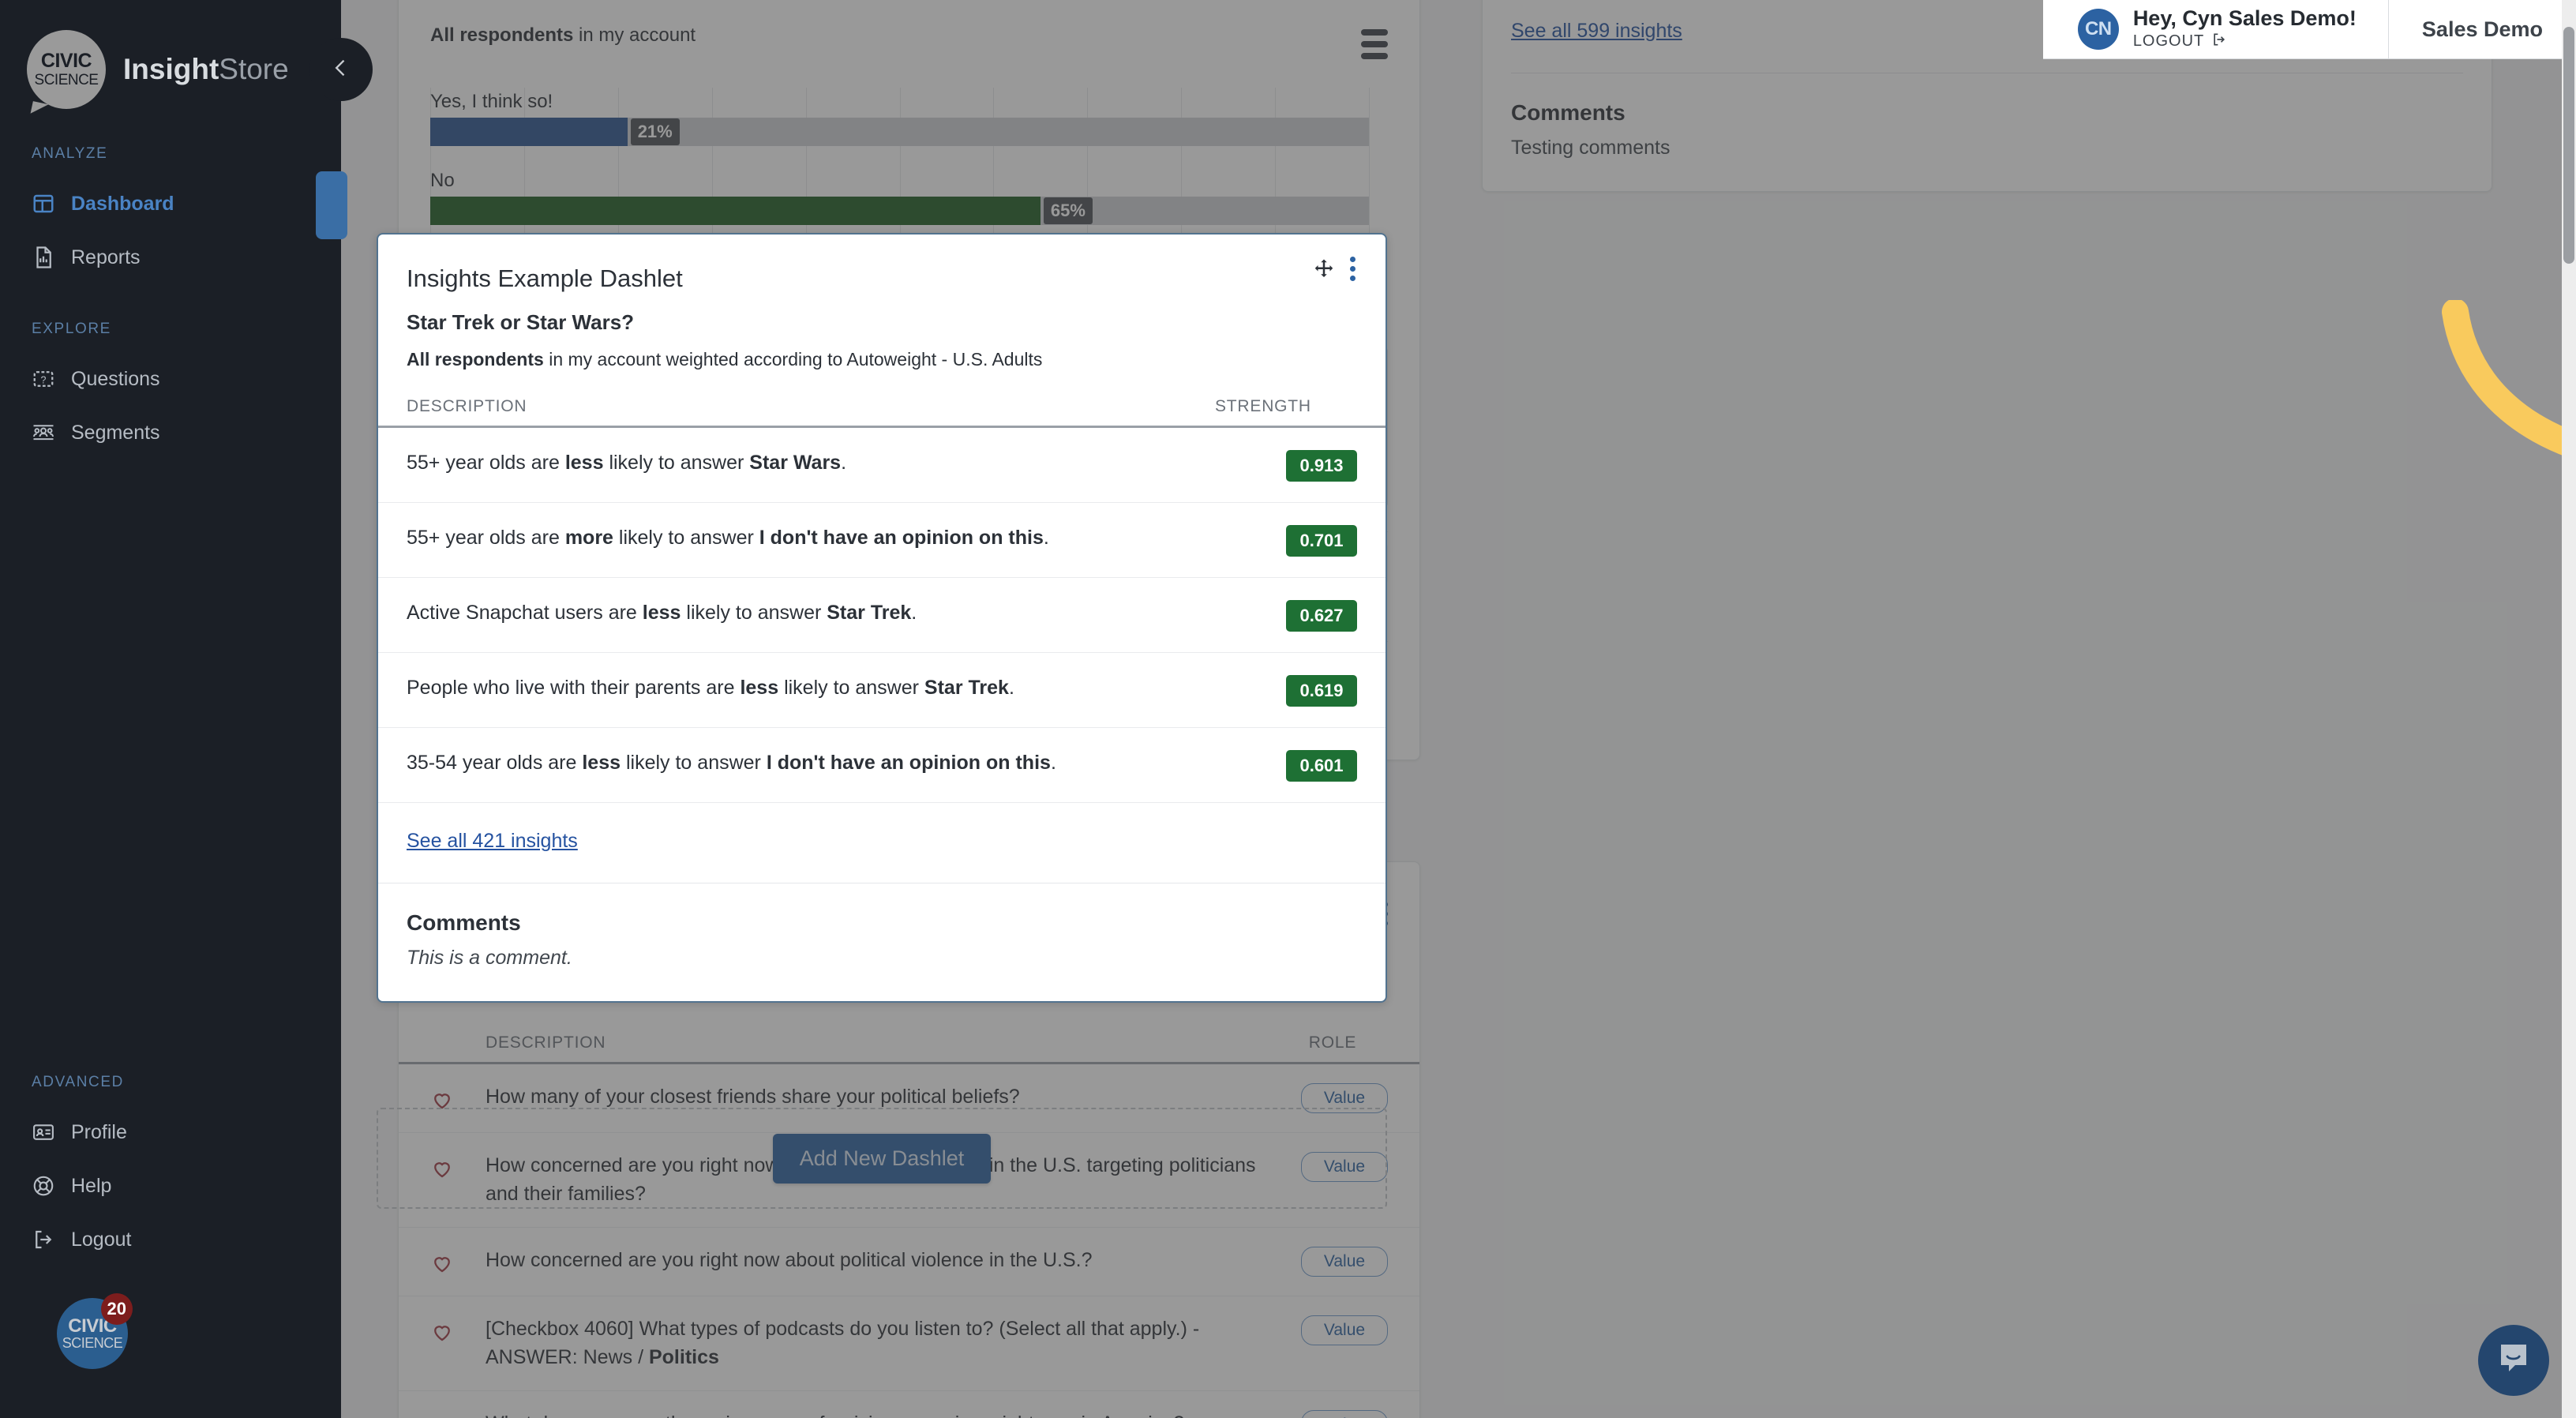 This screenshot has height=1418, width=2576. I want to click on sidebar-item-logout: Logout, so click(170, 1239).